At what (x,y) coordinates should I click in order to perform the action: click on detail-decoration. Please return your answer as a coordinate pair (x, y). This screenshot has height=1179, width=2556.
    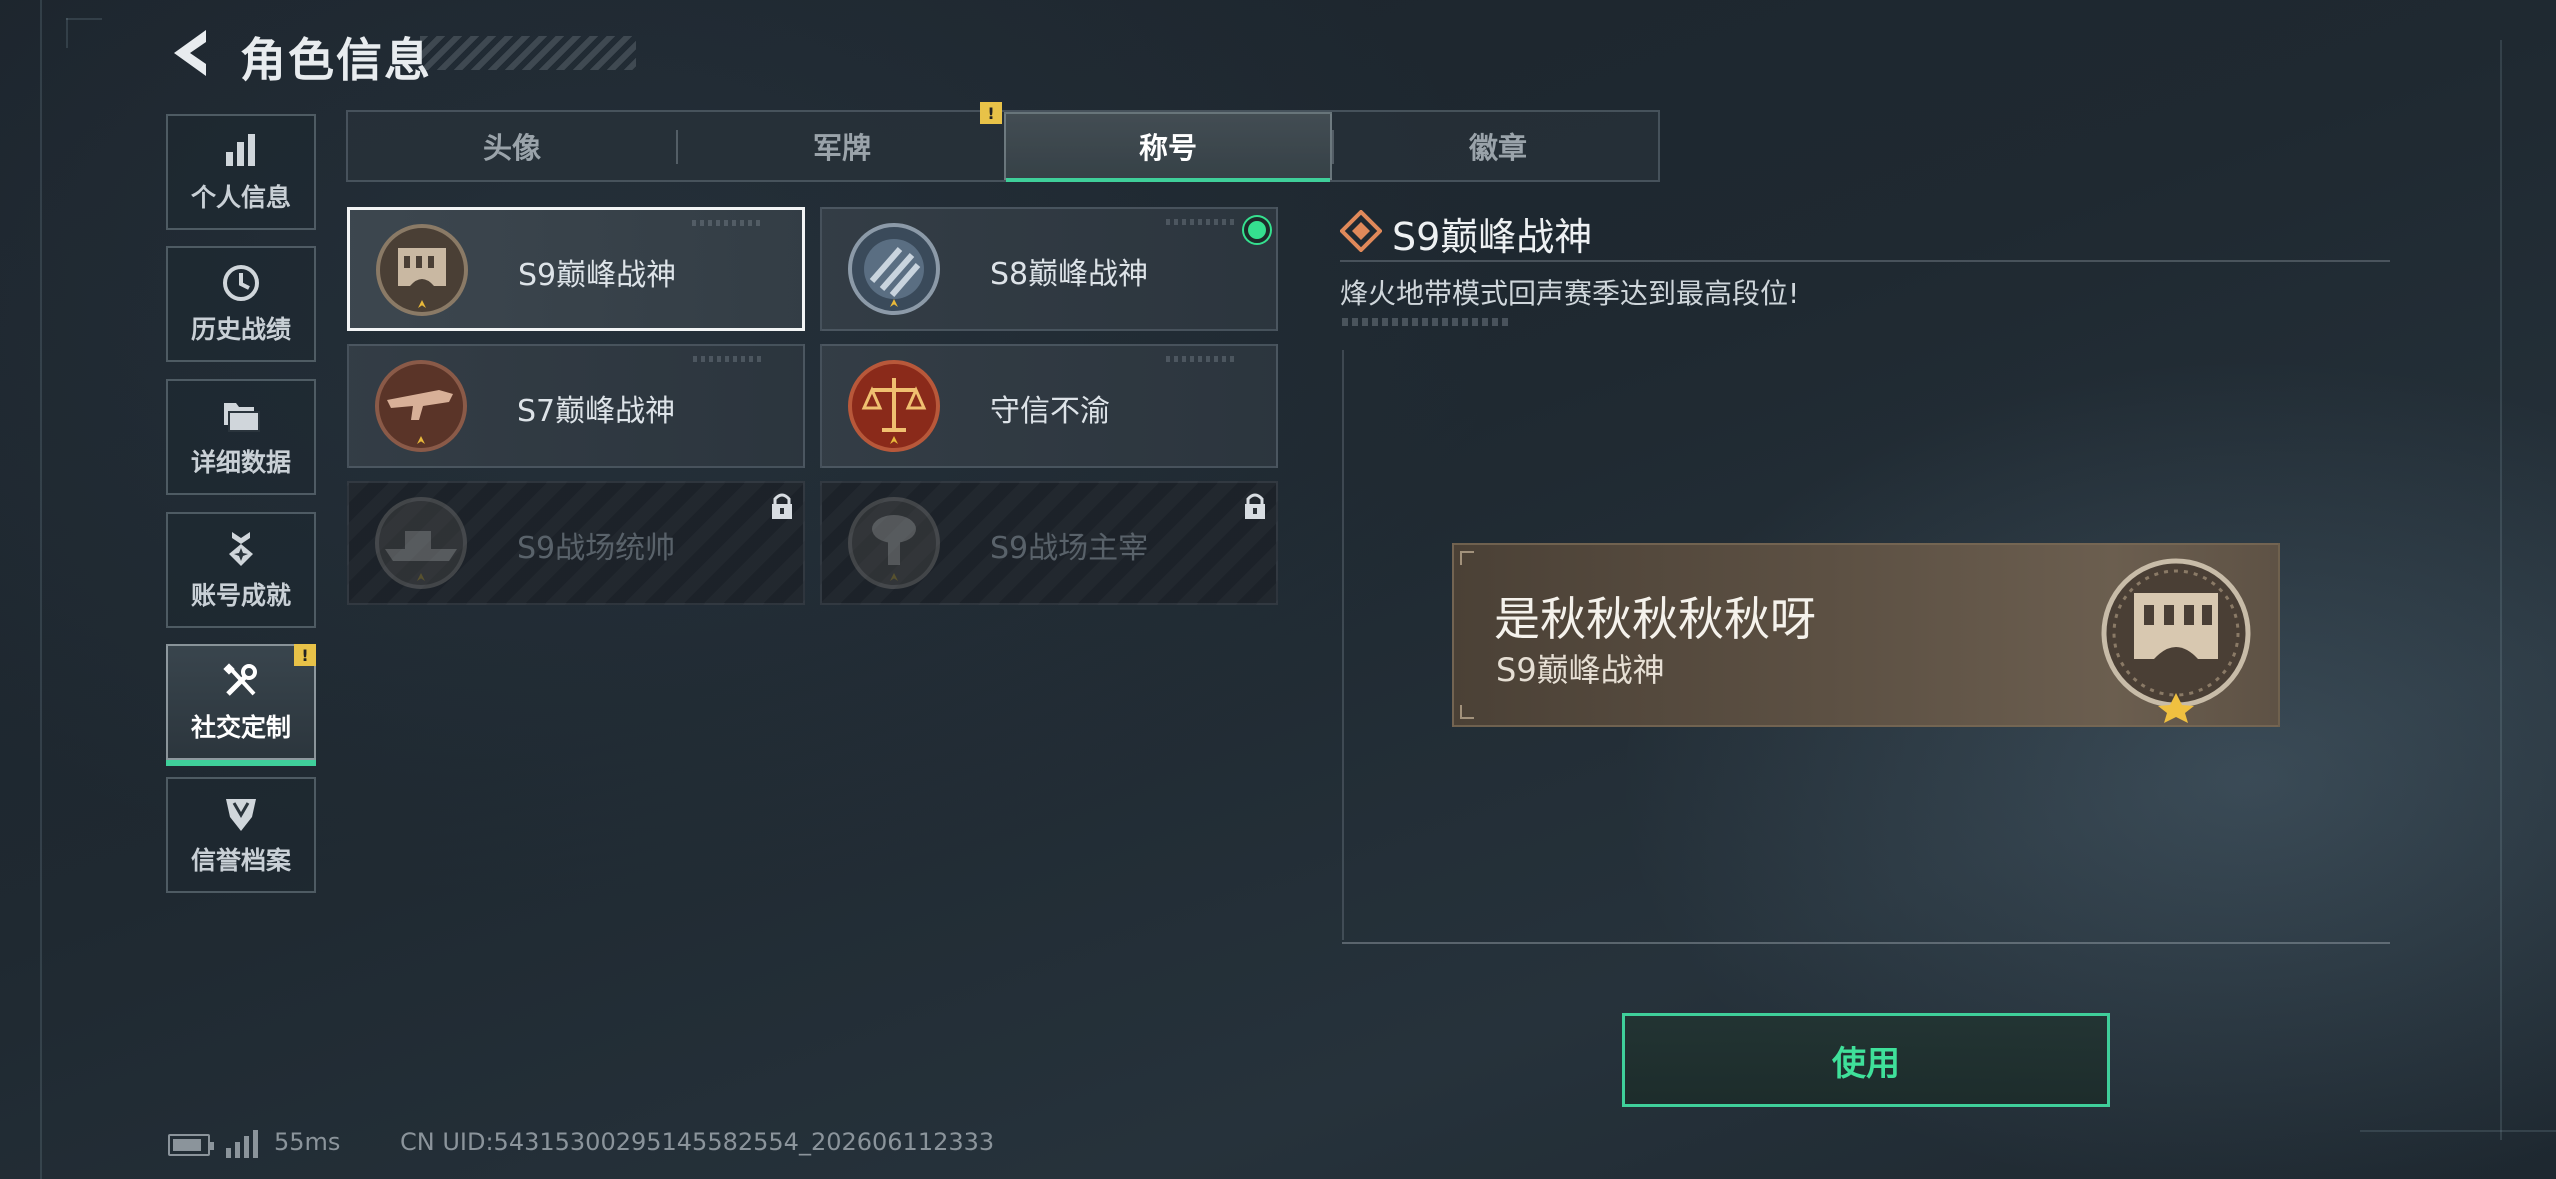
    Looking at the image, I should click on (1425, 322).